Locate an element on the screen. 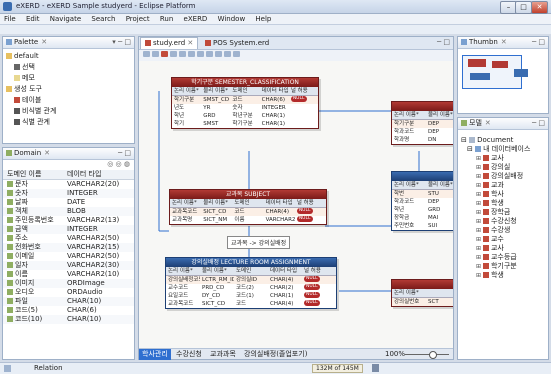 This screenshot has width=551, height=374. tree-item-table: ⊞ 강의실배정 is located at coordinates (503, 176).